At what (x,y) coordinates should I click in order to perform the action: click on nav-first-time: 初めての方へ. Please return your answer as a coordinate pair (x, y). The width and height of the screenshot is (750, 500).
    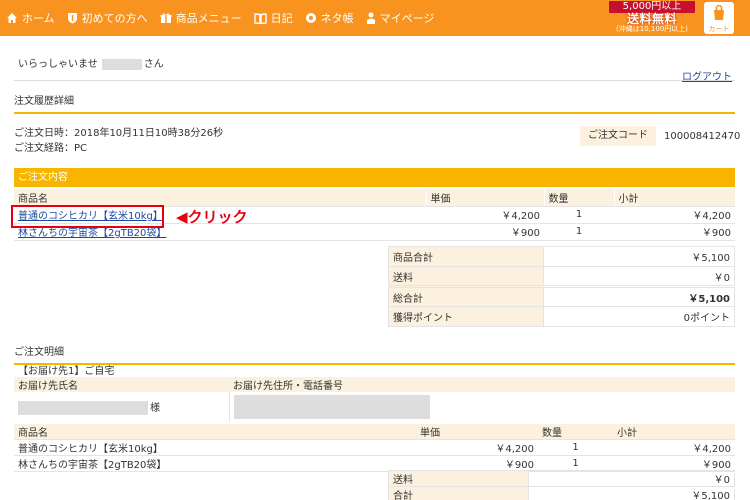
    Looking at the image, I should click on (107, 18).